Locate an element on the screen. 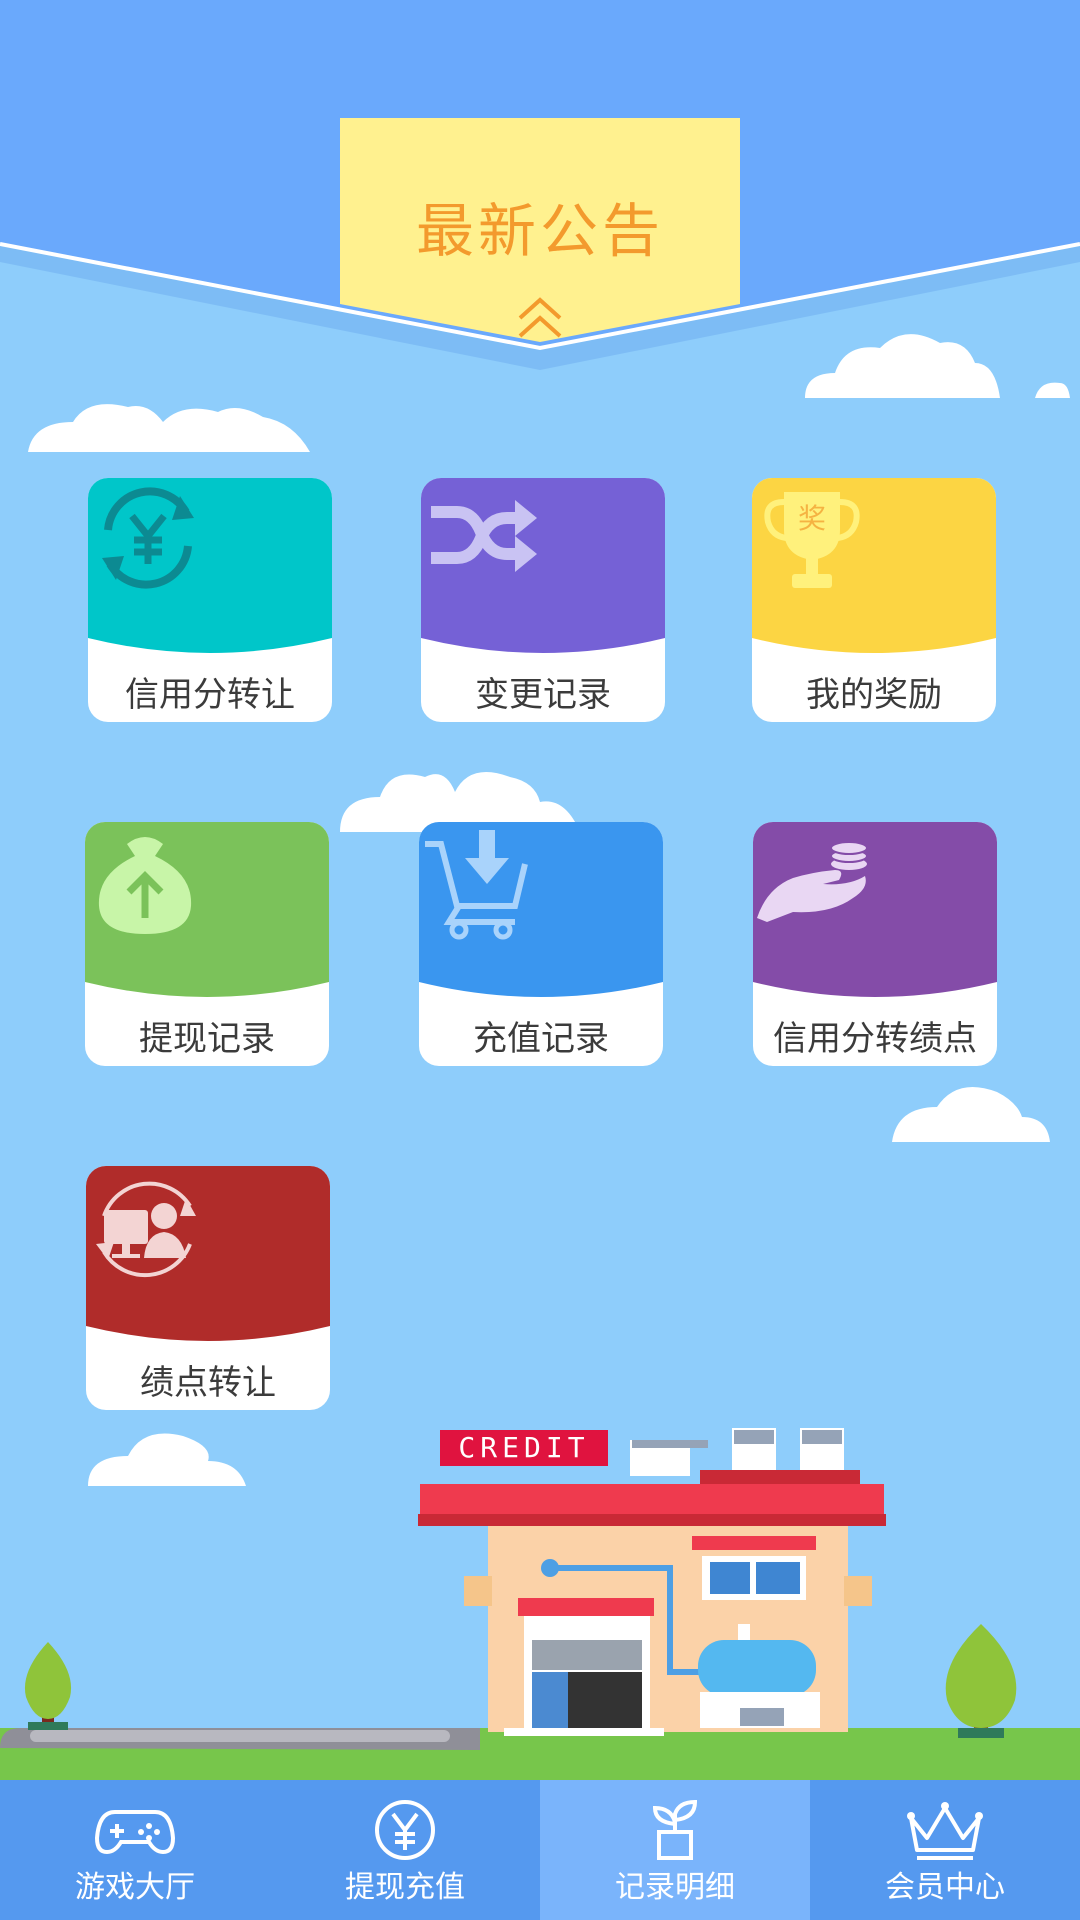  tile-withdraw-record: 提现记录 is located at coordinates (207, 944).